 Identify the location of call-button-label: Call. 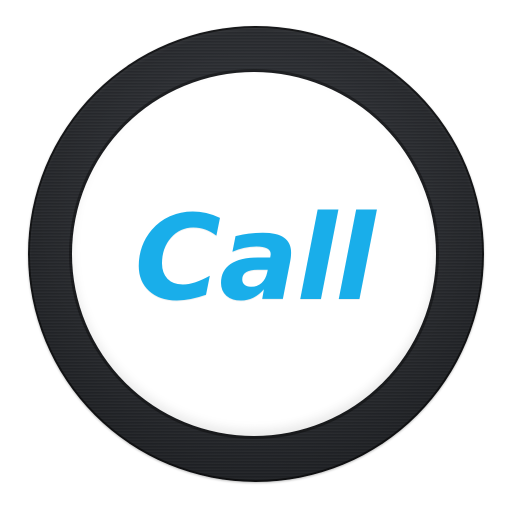
(254, 258).